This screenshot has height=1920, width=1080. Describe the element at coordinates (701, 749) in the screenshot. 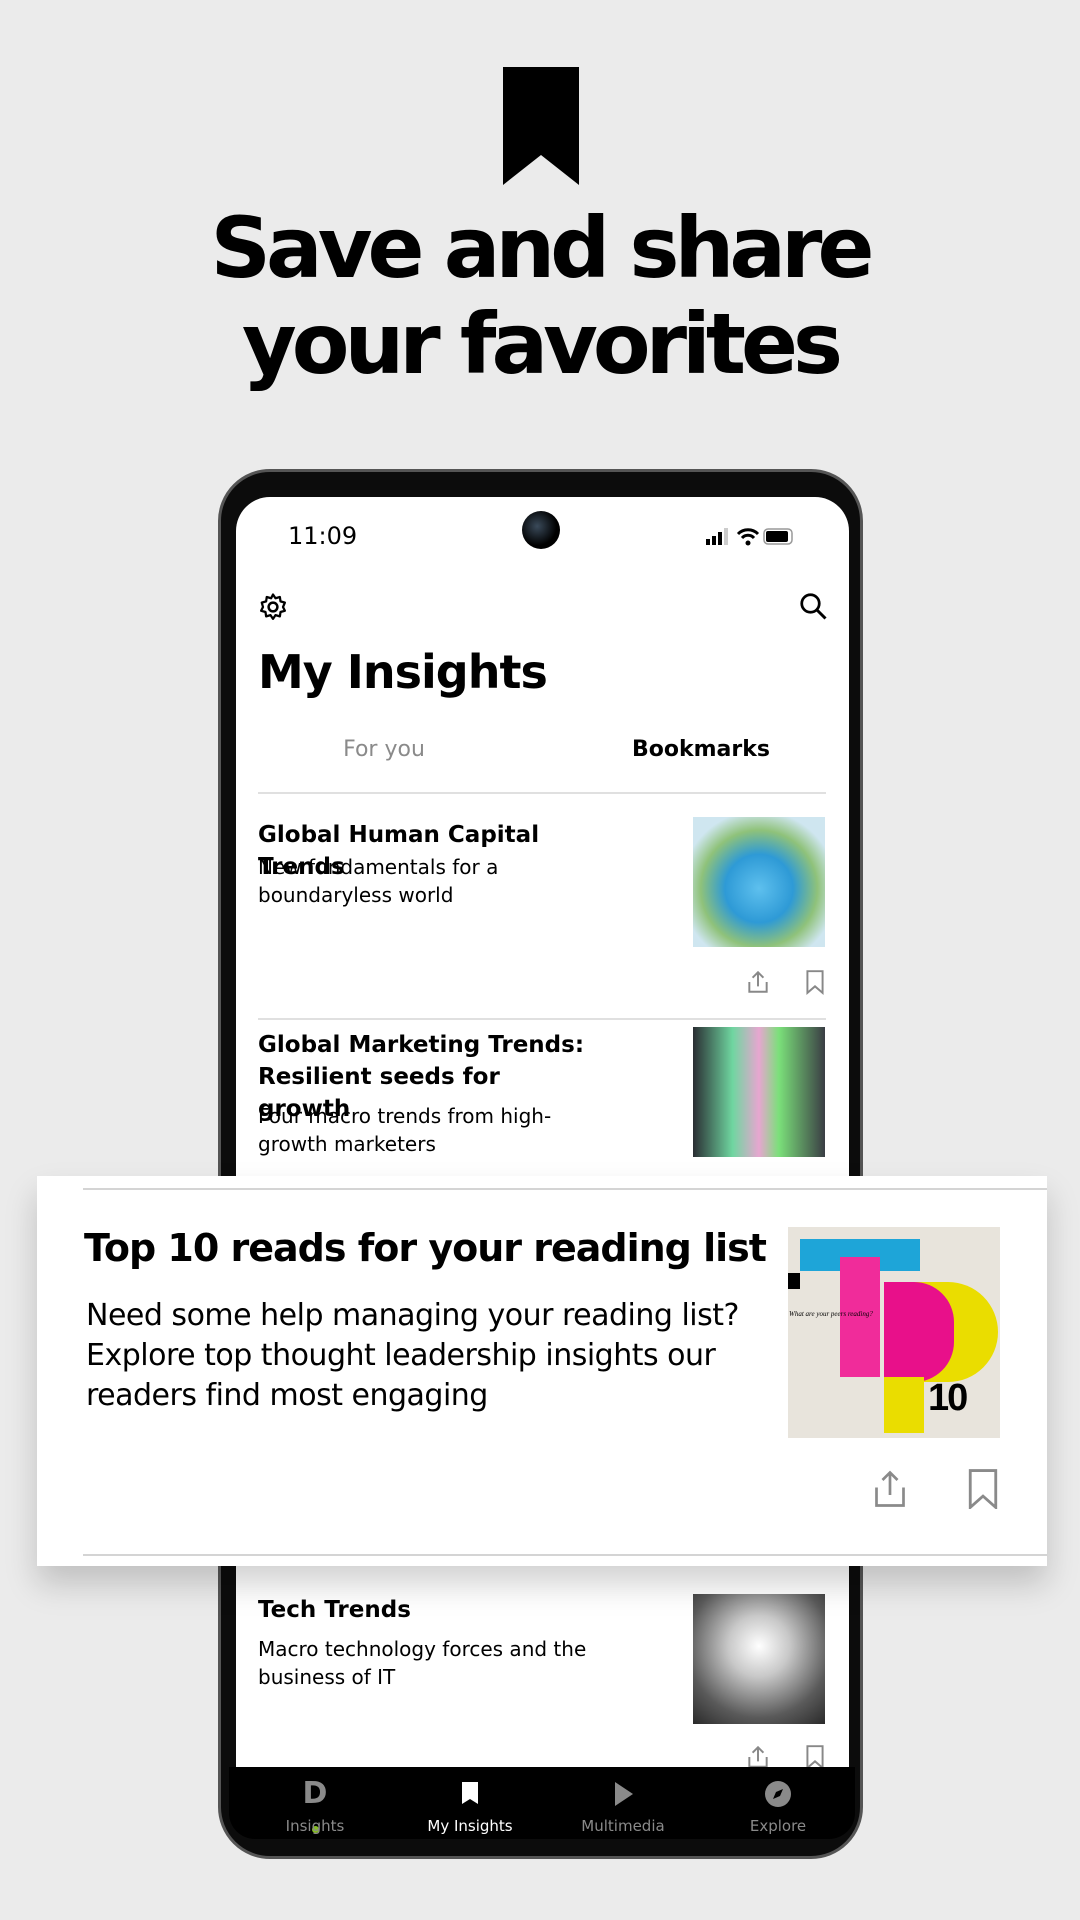

I see `tab-bookmarks: Bookmarks` at that location.